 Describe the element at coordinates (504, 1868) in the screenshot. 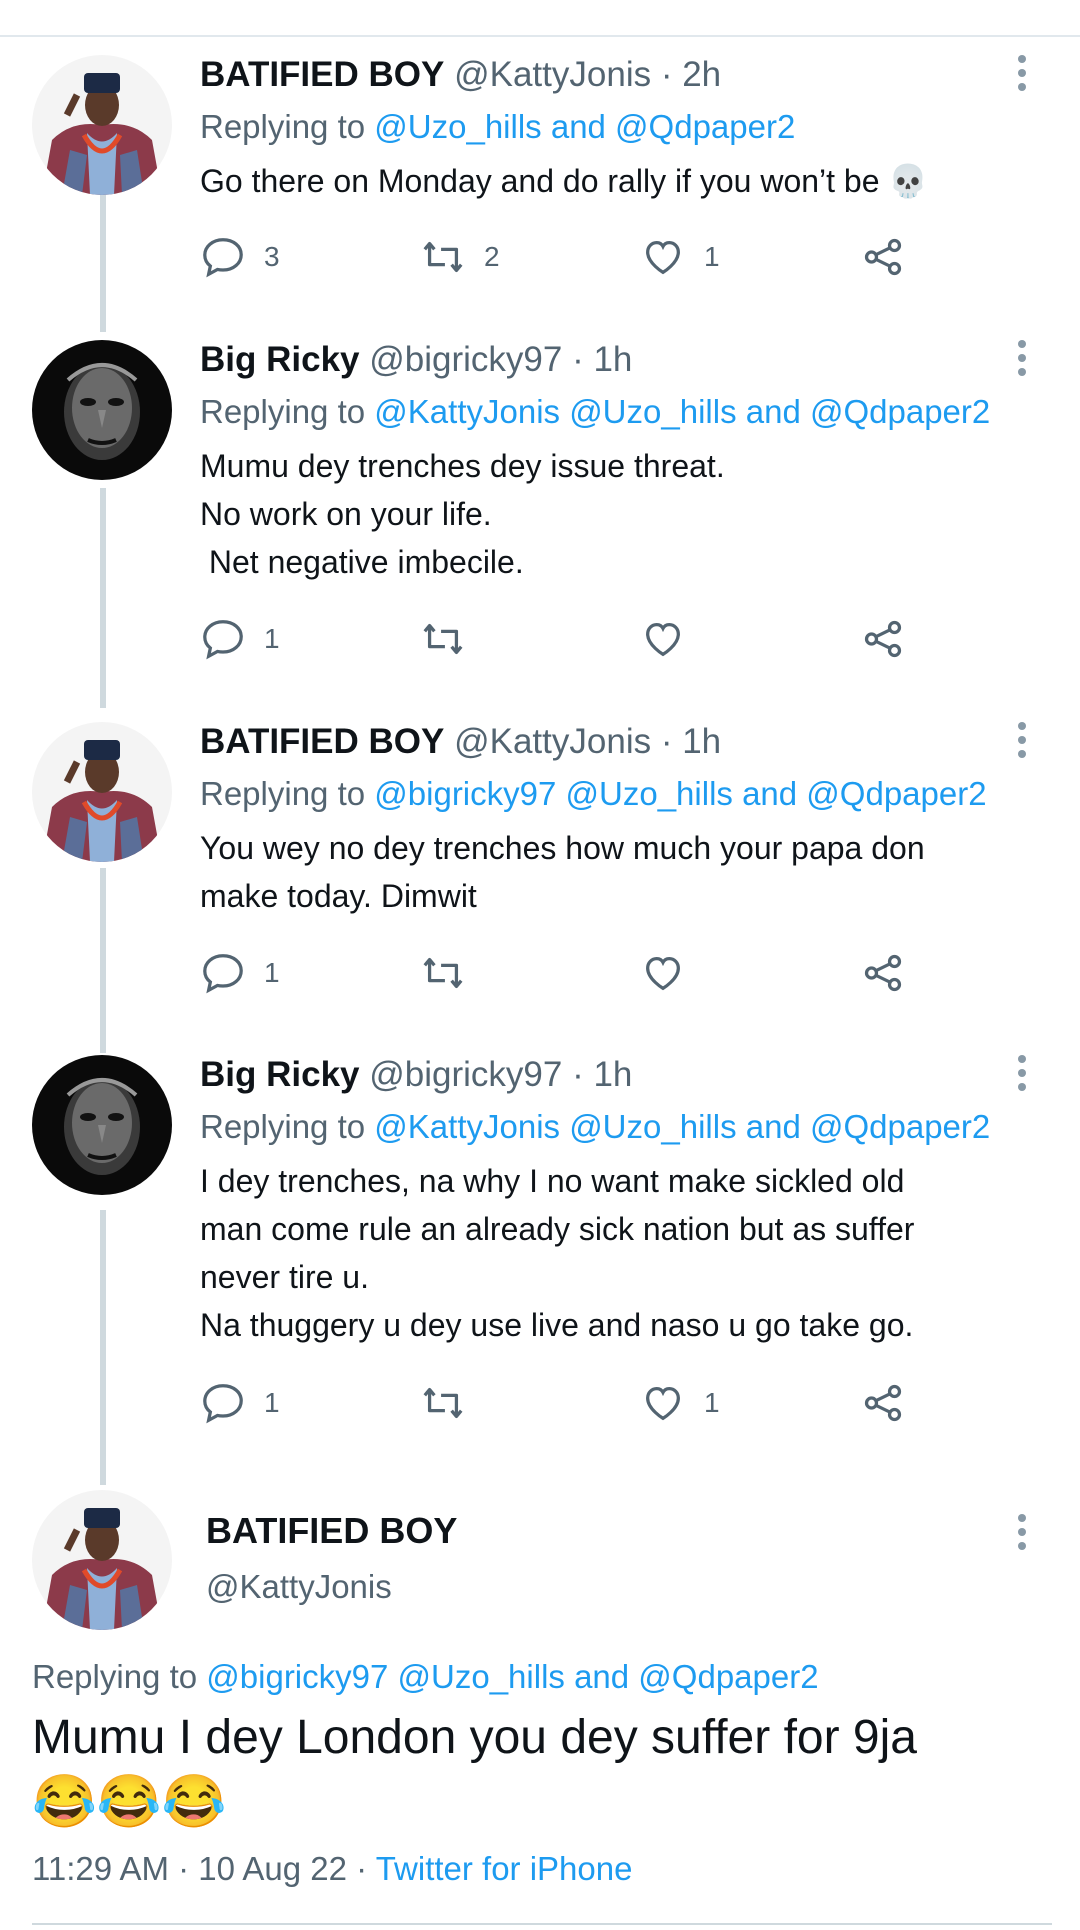

I see `tweet-source-link: Twitter for iPhone` at that location.